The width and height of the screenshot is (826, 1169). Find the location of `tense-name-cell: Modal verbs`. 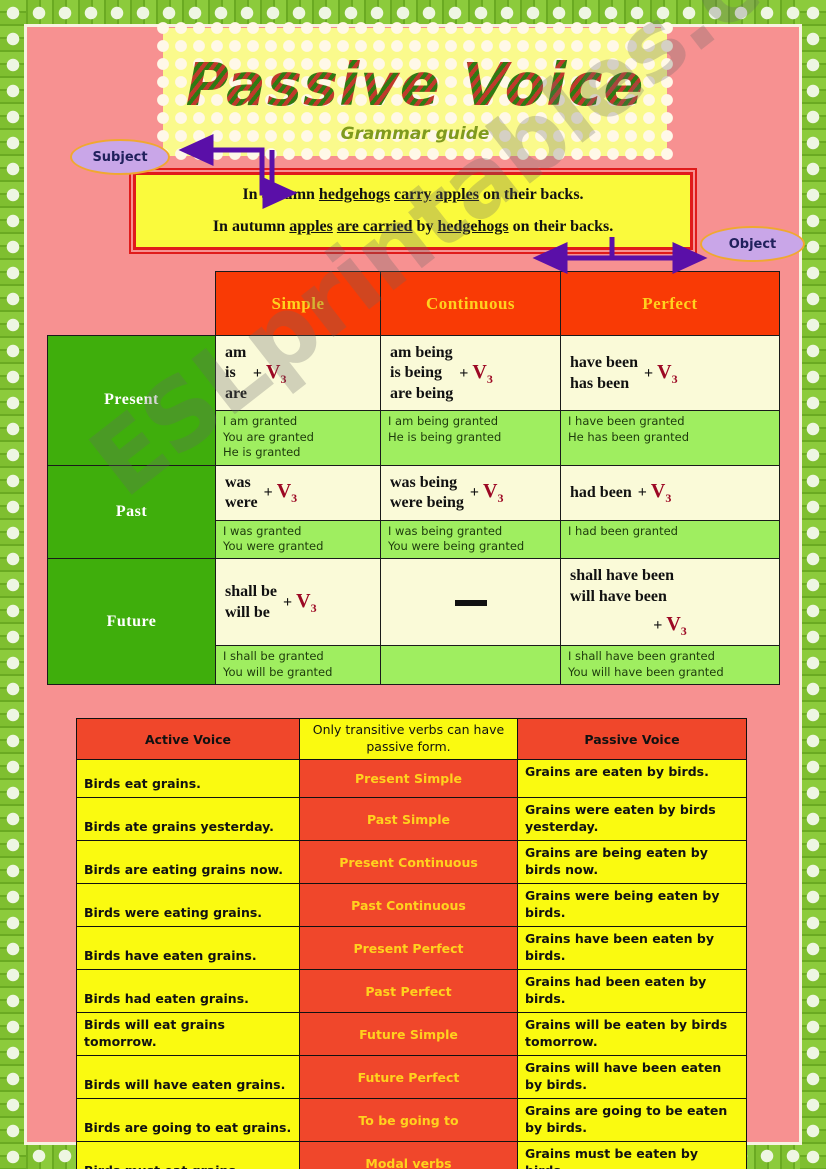

tense-name-cell: Modal verbs is located at coordinates (408, 1155).